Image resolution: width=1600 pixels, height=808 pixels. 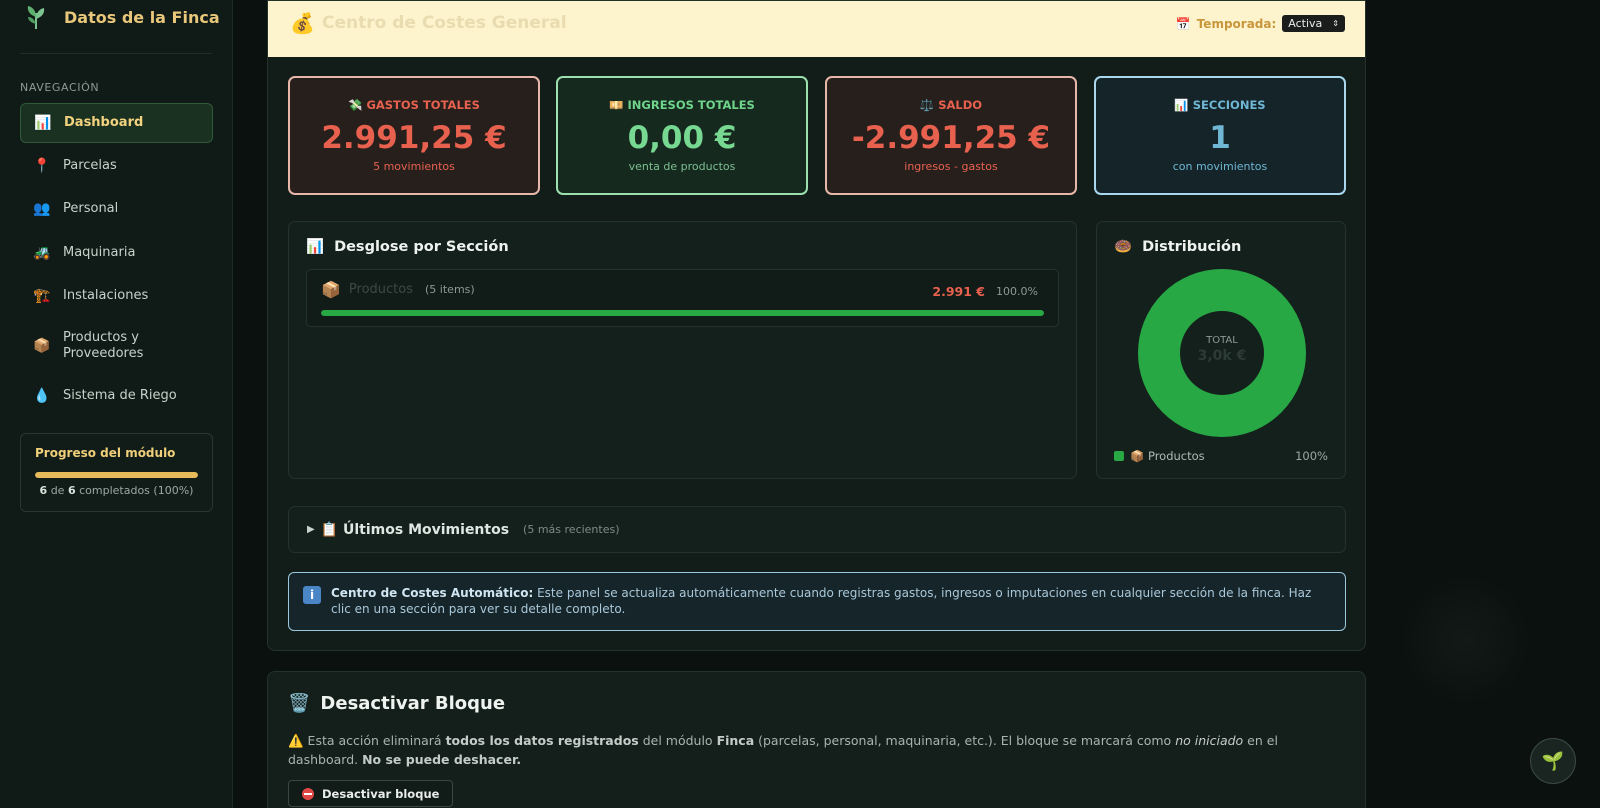 I want to click on progress-total: 6, so click(x=71, y=490).